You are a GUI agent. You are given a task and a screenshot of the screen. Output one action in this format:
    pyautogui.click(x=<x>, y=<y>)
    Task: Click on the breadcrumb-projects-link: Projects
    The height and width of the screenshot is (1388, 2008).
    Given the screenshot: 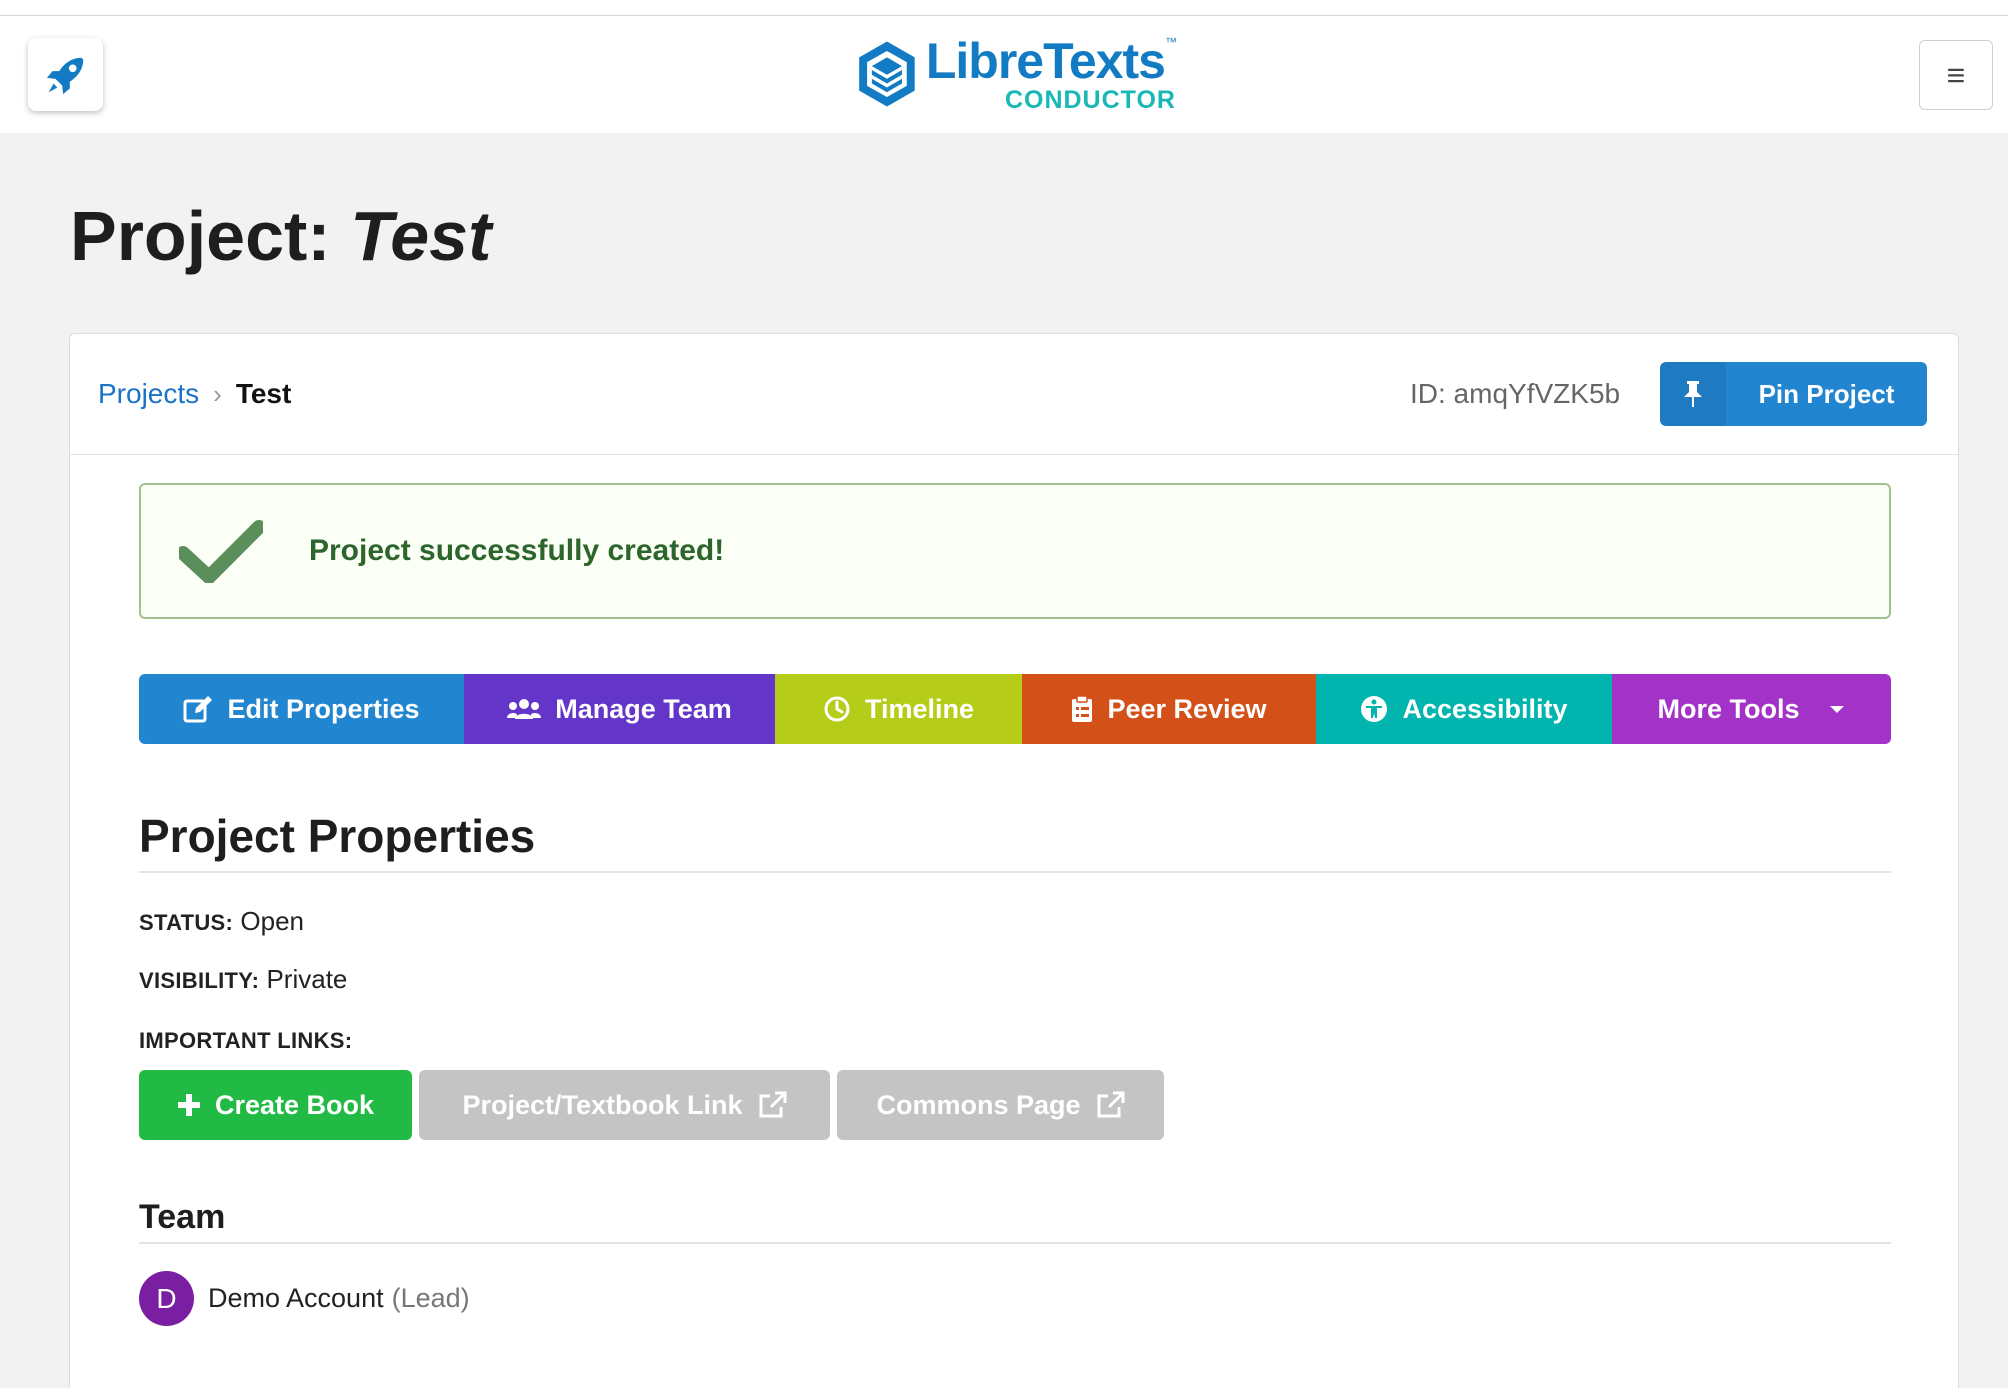 What is the action you would take?
    pyautogui.click(x=148, y=394)
    